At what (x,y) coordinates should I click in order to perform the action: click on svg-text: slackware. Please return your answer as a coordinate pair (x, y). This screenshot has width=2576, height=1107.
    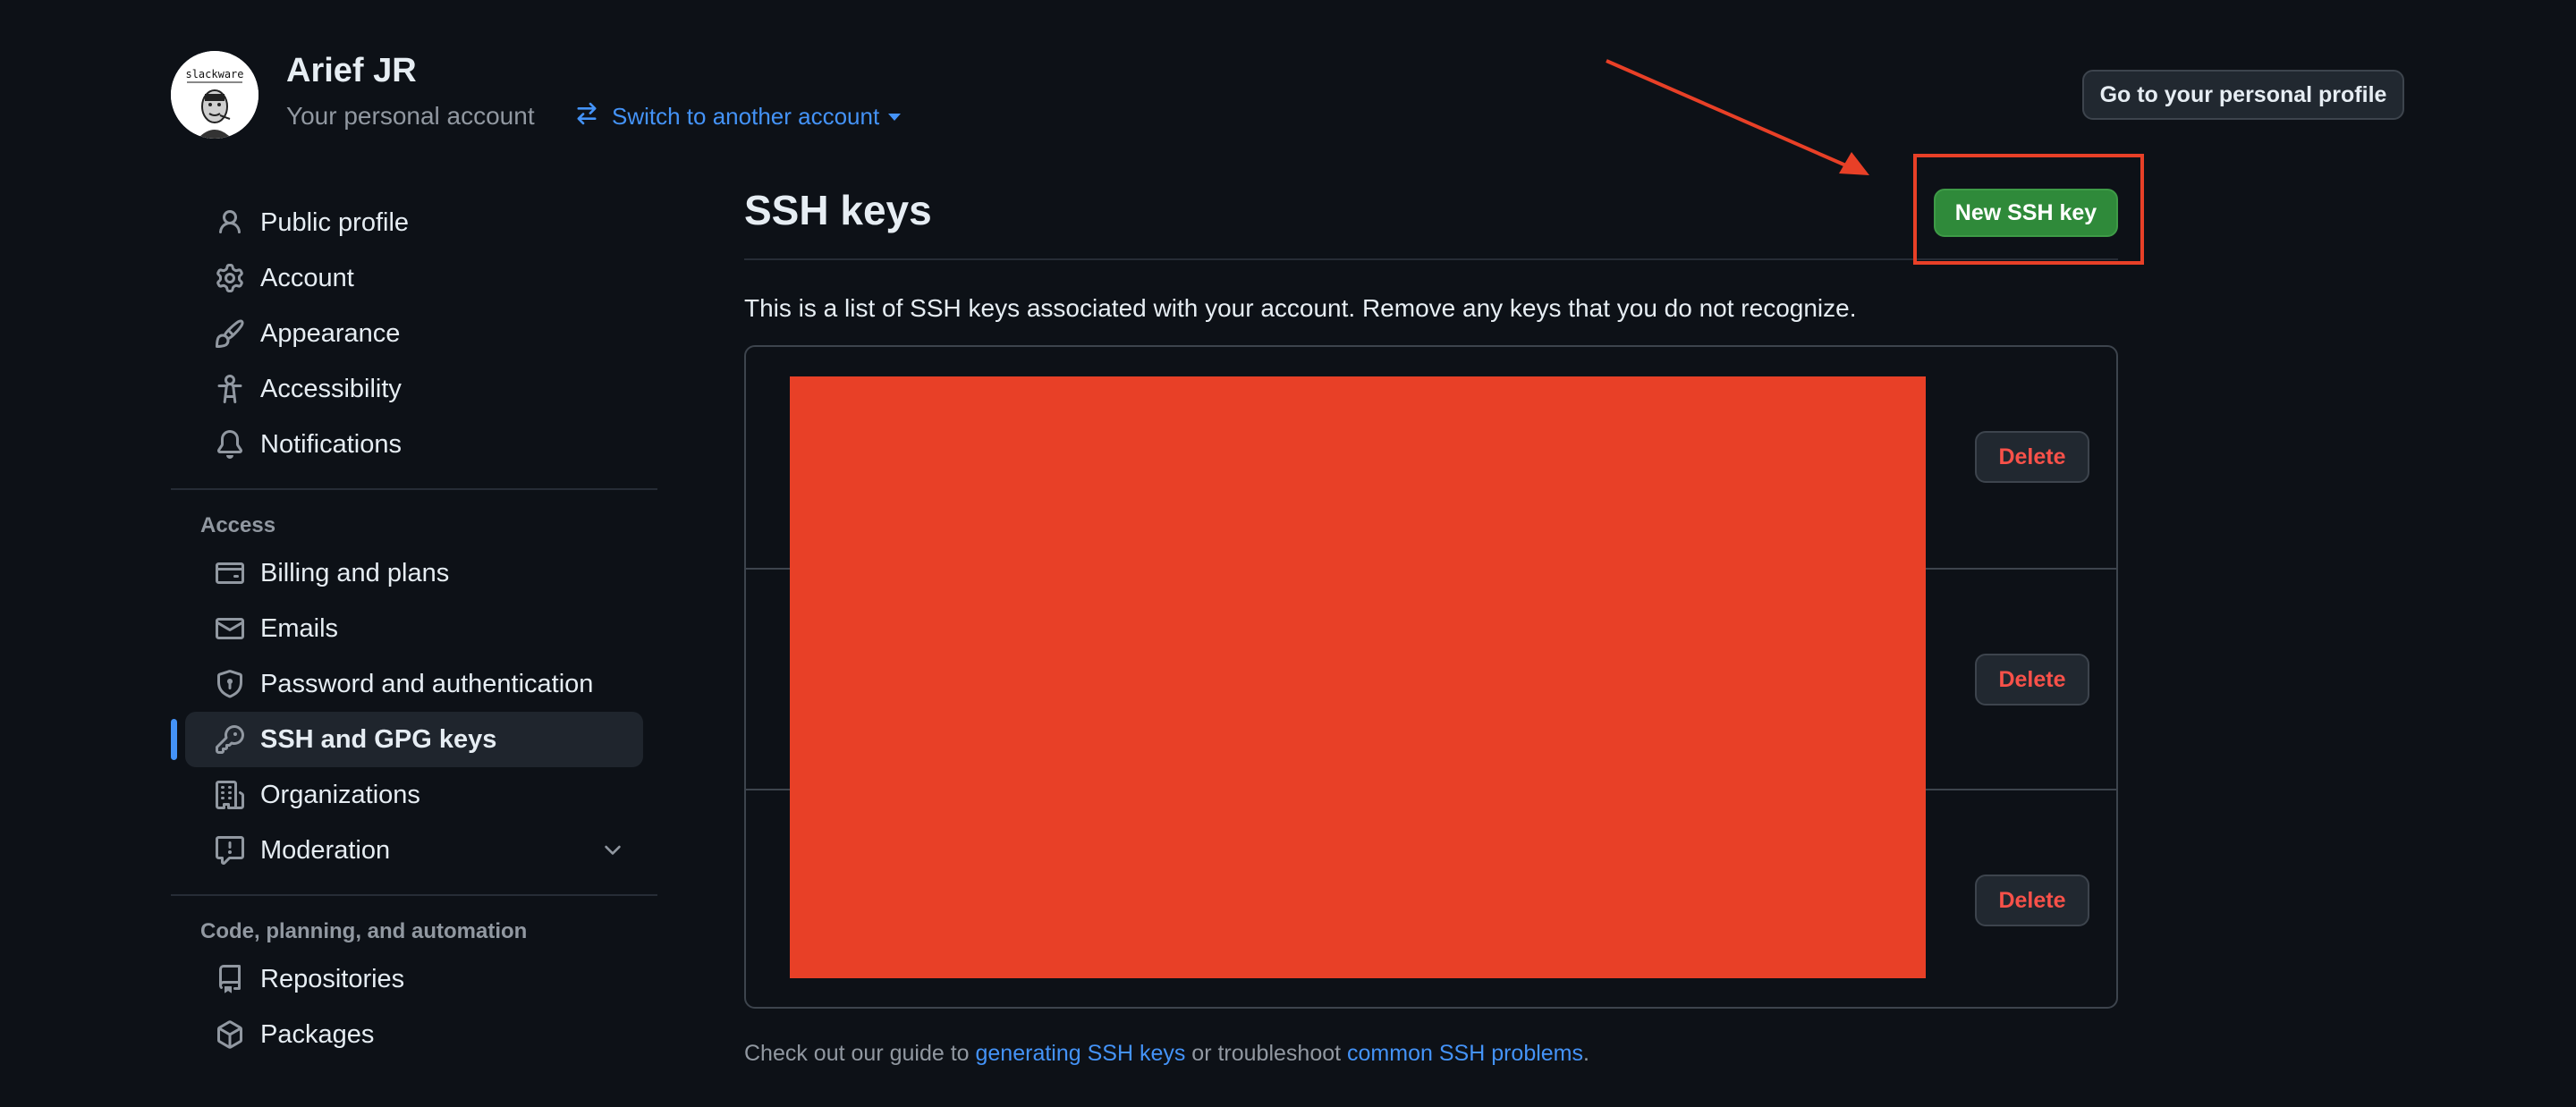
    Looking at the image, I should click on (214, 74).